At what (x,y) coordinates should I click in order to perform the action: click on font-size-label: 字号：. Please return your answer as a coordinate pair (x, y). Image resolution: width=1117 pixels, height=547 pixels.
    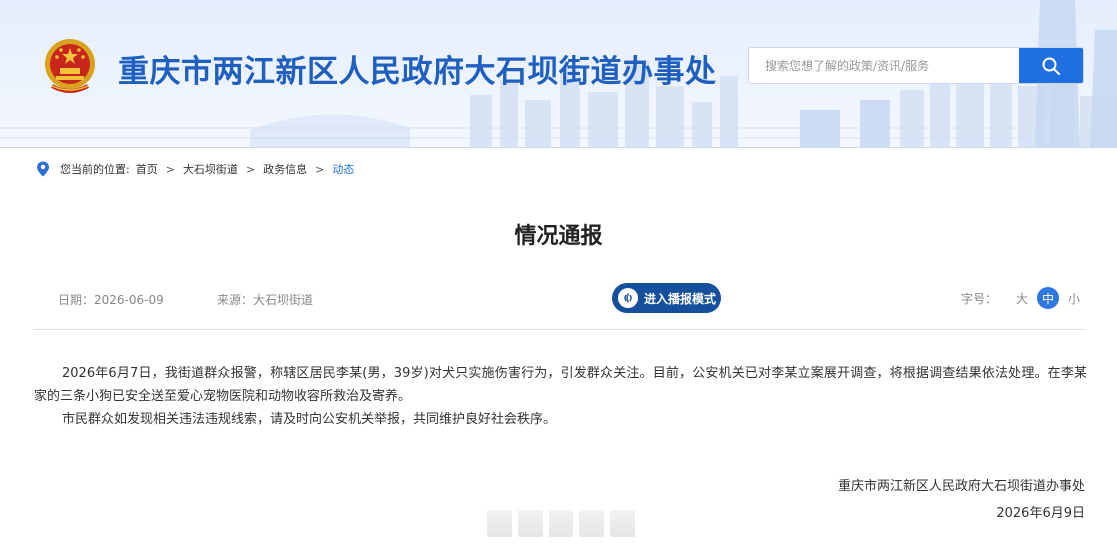
    Looking at the image, I should click on (978, 298).